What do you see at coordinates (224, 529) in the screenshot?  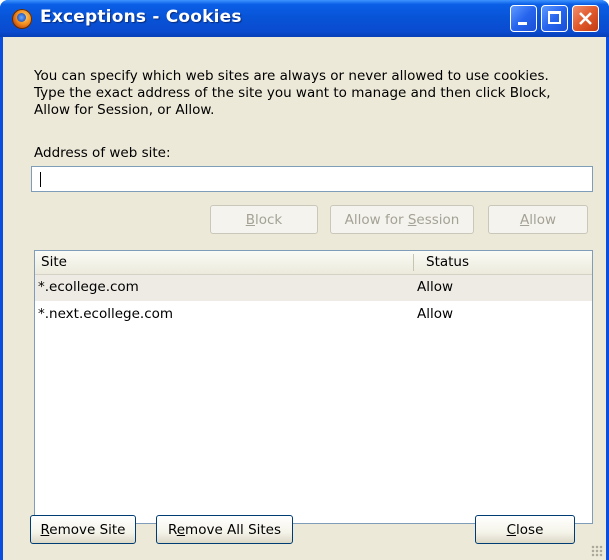 I see `remove-all-sites-button: Remove All Sites` at bounding box center [224, 529].